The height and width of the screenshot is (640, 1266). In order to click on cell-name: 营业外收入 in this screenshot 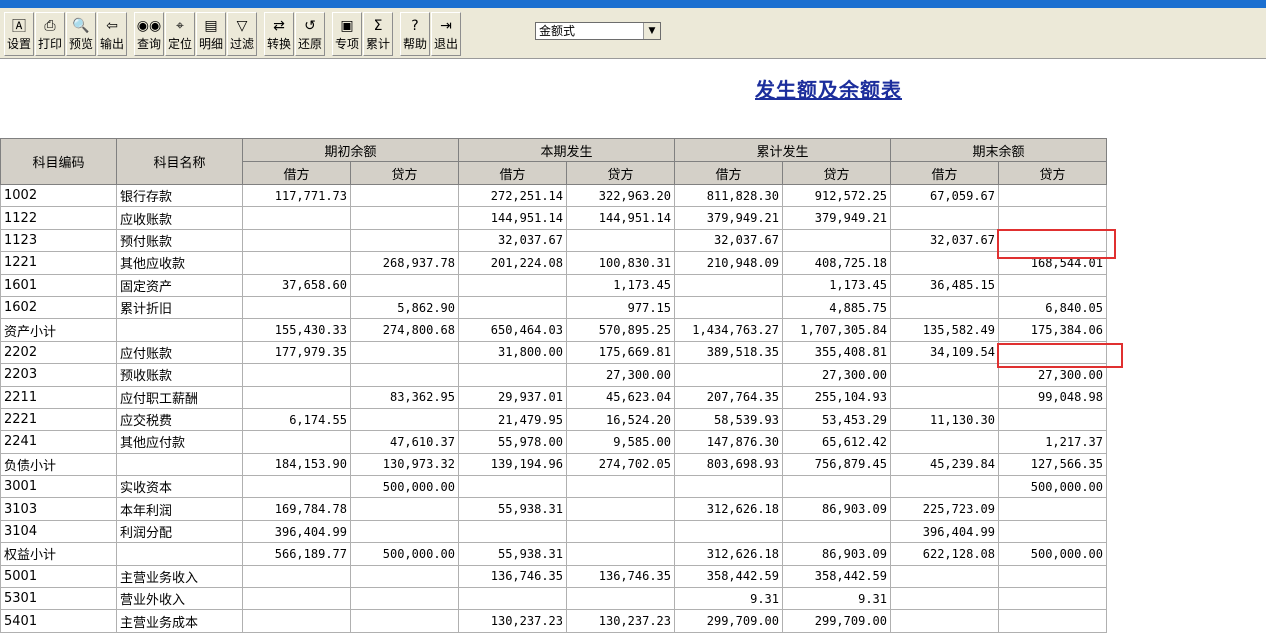, I will do `click(179, 599)`.